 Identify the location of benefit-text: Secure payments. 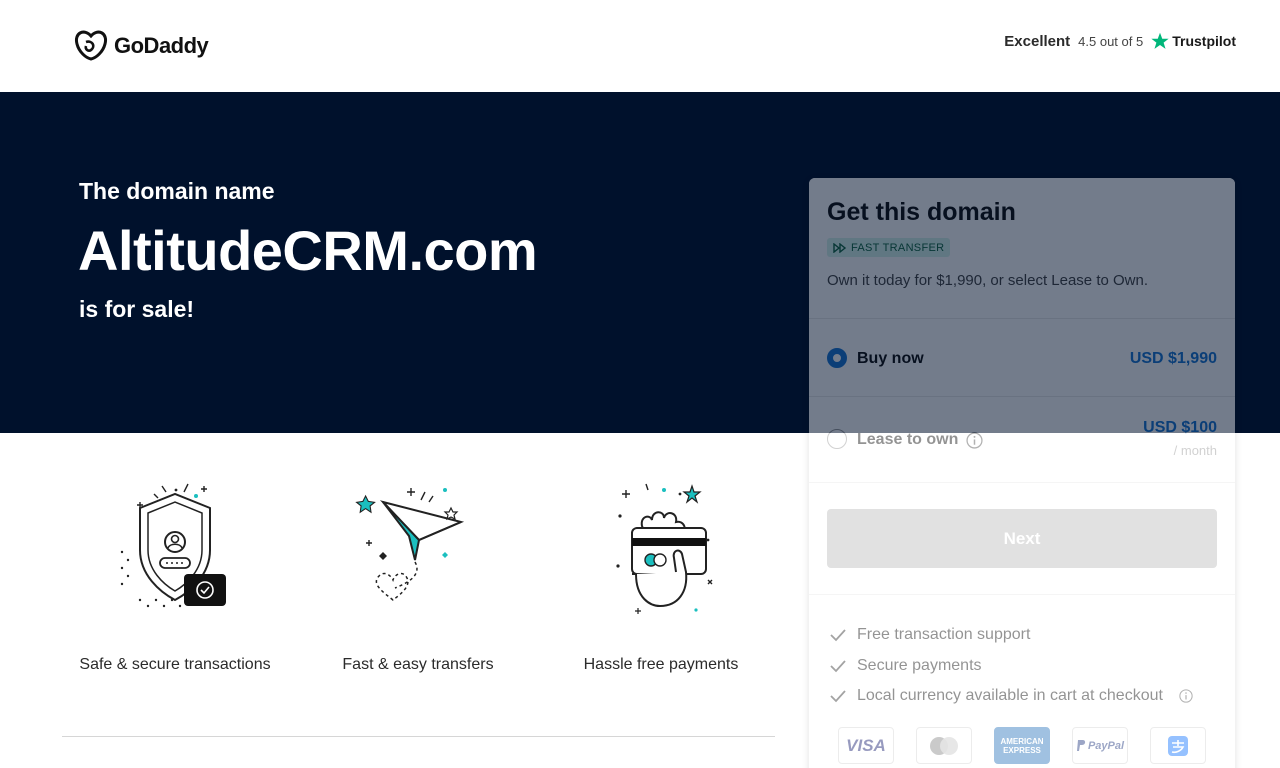
(919, 665).